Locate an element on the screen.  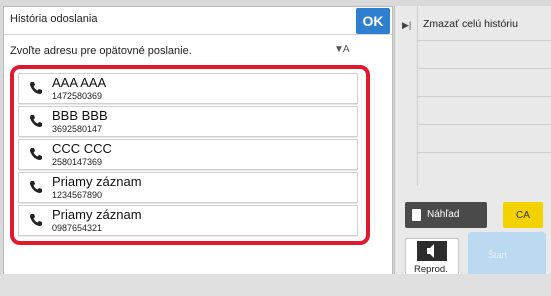
collapse-arrow-icon: ▶| is located at coordinates (406, 25).